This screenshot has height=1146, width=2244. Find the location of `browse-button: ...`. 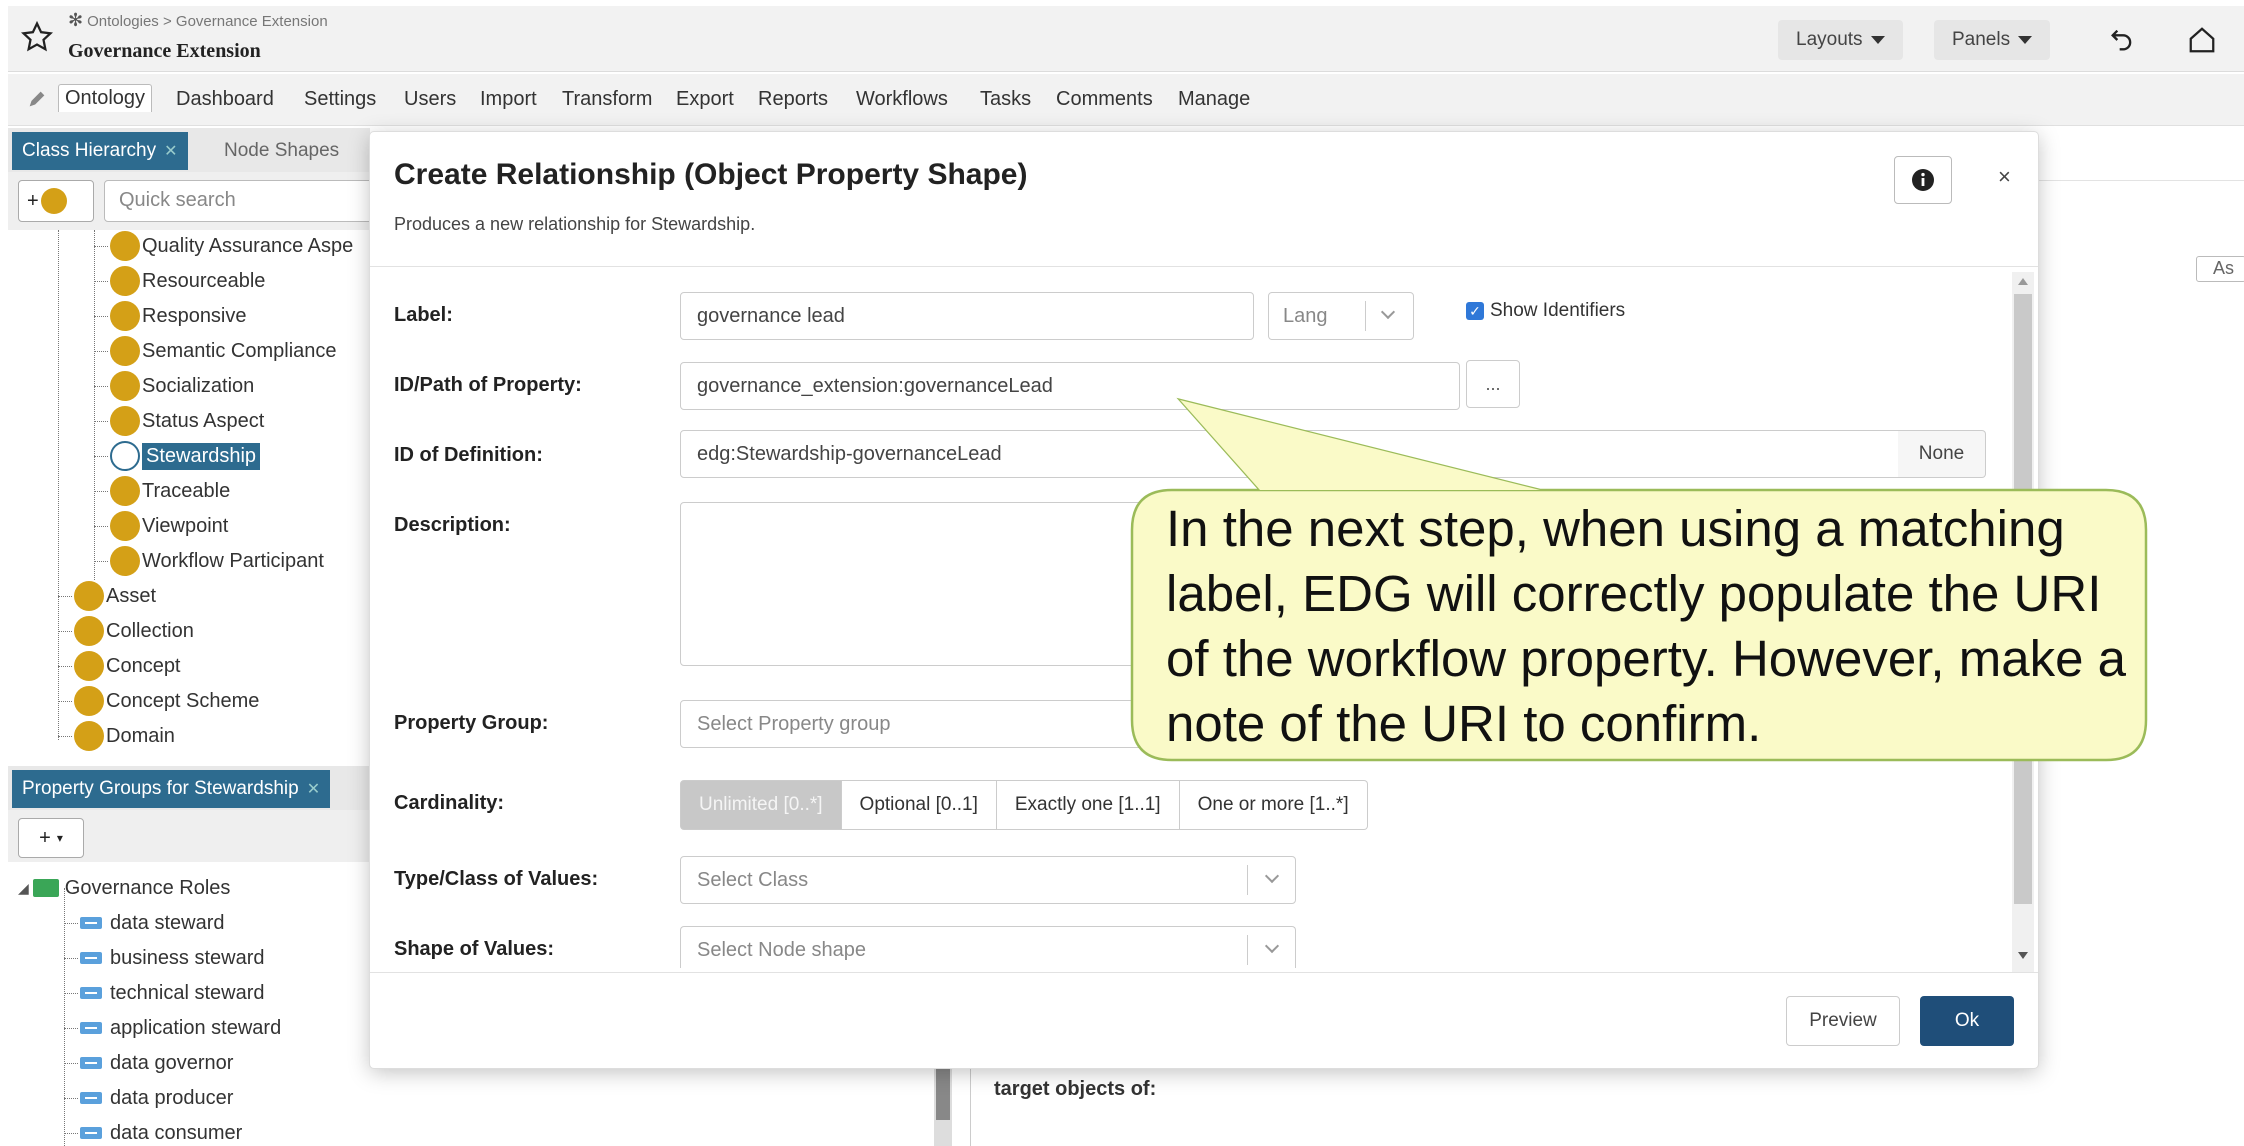

browse-button: ... is located at coordinates (1493, 384).